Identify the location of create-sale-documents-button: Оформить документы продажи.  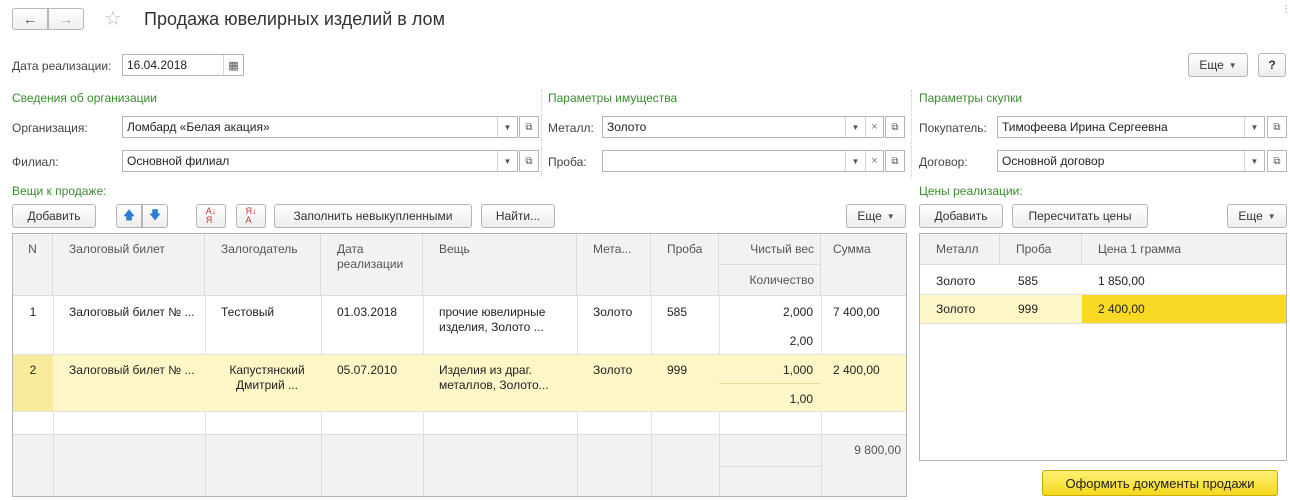
(1160, 483).